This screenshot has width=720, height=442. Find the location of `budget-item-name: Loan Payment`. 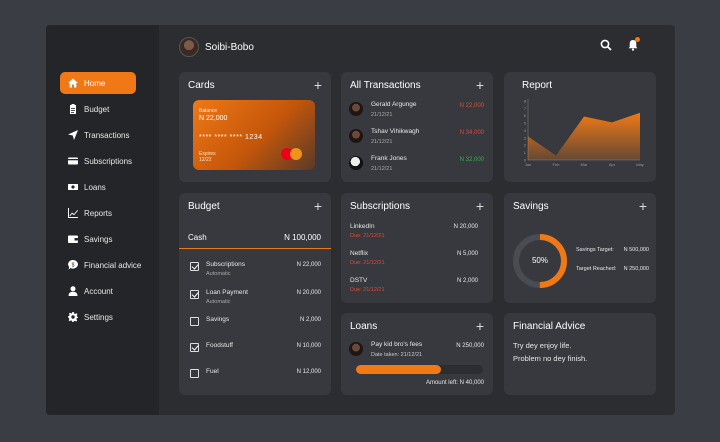

budget-item-name: Loan Payment is located at coordinates (227, 292).